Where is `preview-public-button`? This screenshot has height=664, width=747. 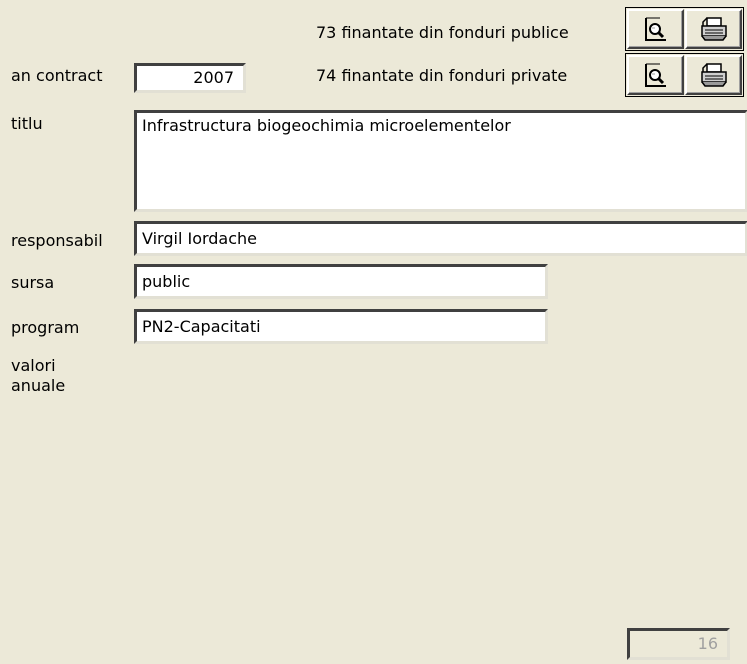 preview-public-button is located at coordinates (655, 29).